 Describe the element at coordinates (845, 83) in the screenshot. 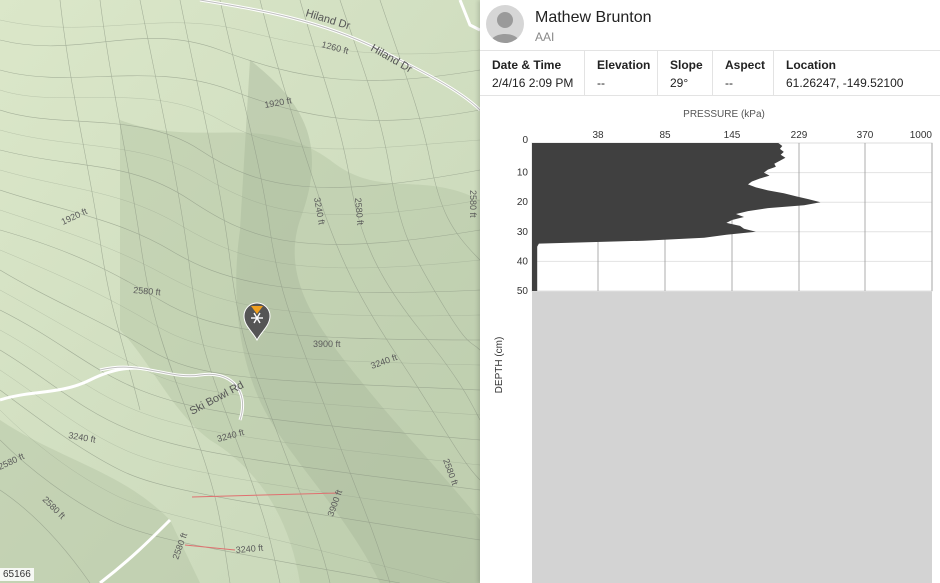

I see `meta-value: 61.26247, -149.52100` at that location.